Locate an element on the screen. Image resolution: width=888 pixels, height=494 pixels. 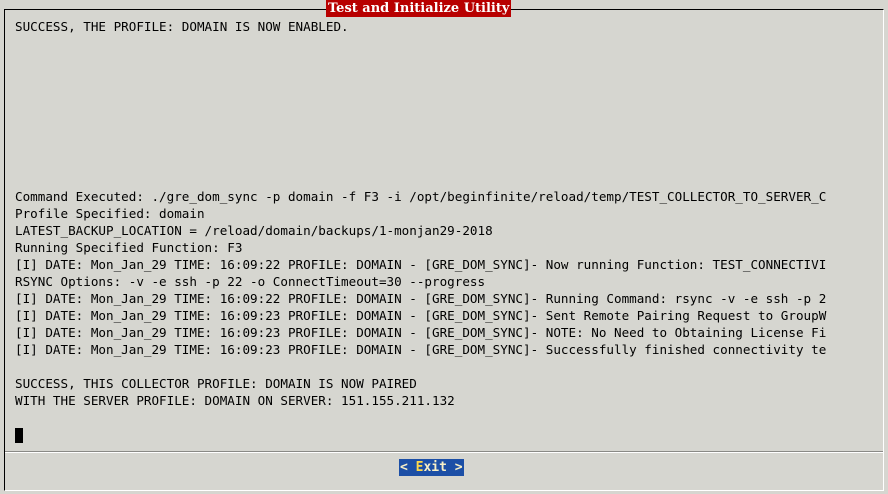
text-cursor is located at coordinates (19, 435).